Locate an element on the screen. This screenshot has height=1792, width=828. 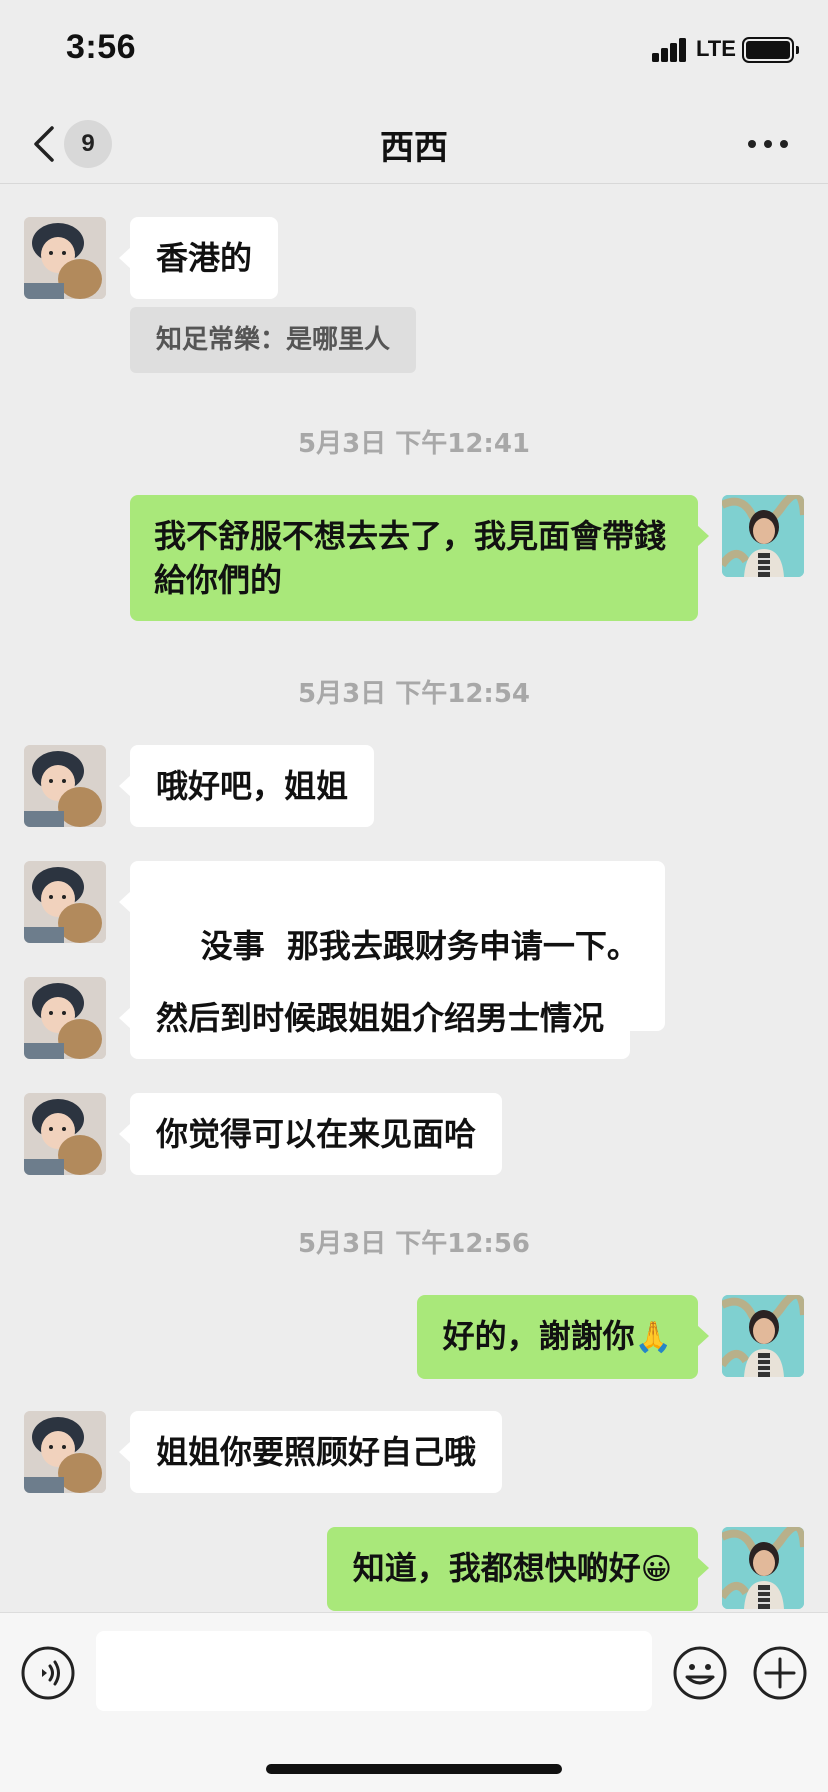
message-bubble-incoming: 哦好吧，姐姐 is located at coordinates (246, 786).